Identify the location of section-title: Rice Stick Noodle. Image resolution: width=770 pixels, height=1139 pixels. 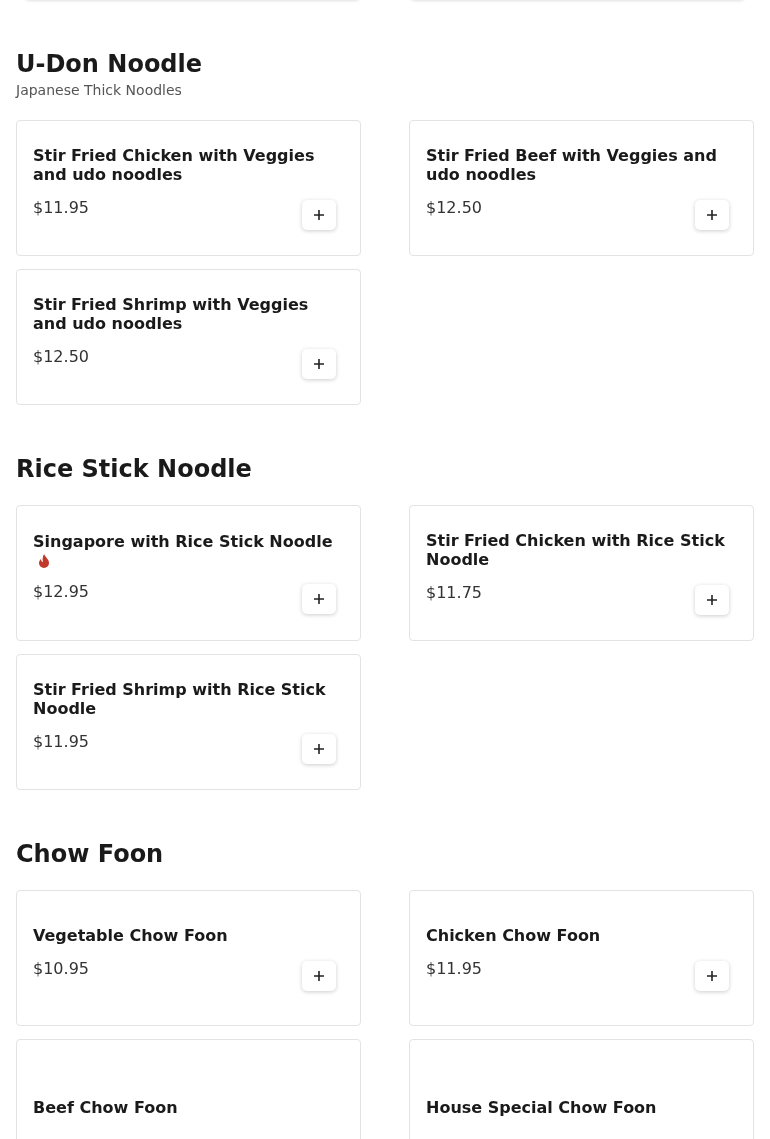
(134, 469).